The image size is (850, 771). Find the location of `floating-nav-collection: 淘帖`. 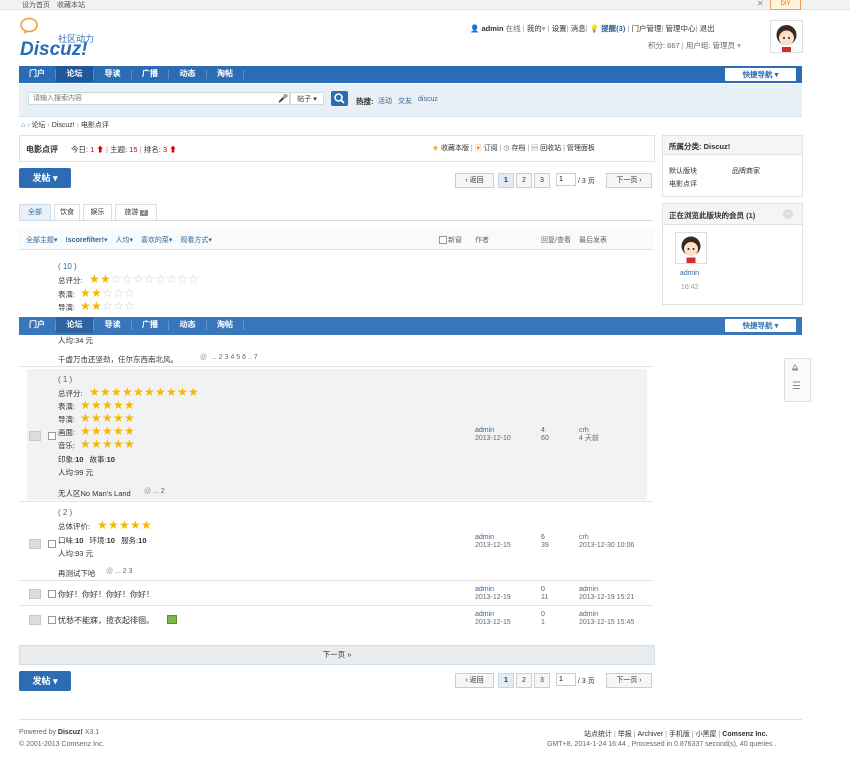

floating-nav-collection: 淘帖 is located at coordinates (225, 325).